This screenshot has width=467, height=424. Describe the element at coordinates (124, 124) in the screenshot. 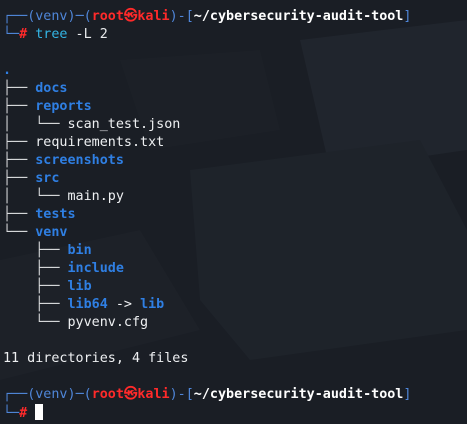

I see `file-name: scan_test.json` at that location.